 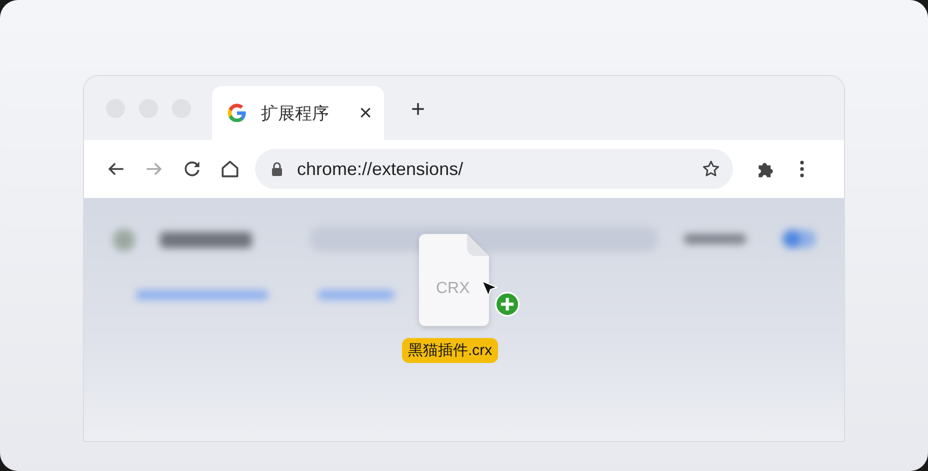 I want to click on google-logo-icon, so click(x=237, y=113).